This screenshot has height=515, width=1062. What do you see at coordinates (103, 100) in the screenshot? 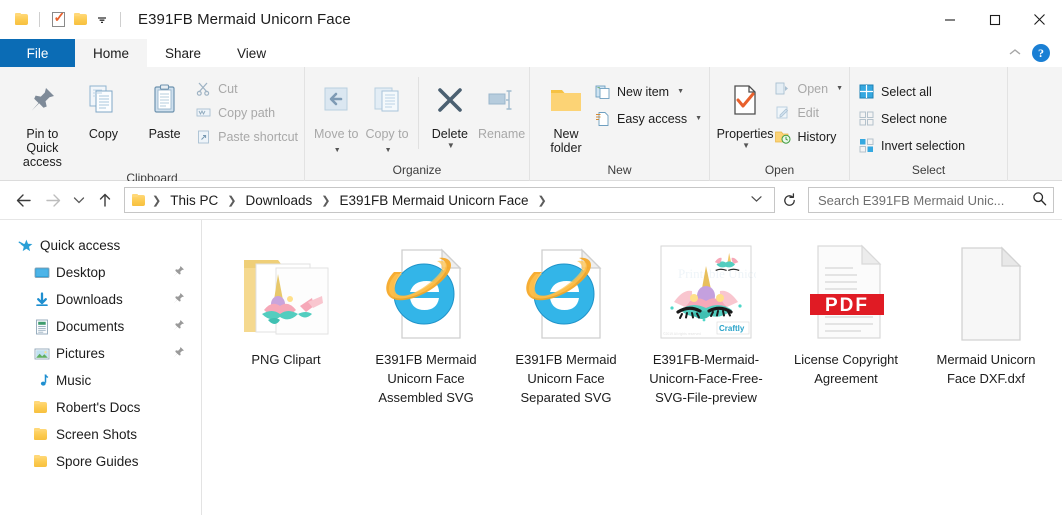
I see `copy-icon` at bounding box center [103, 100].